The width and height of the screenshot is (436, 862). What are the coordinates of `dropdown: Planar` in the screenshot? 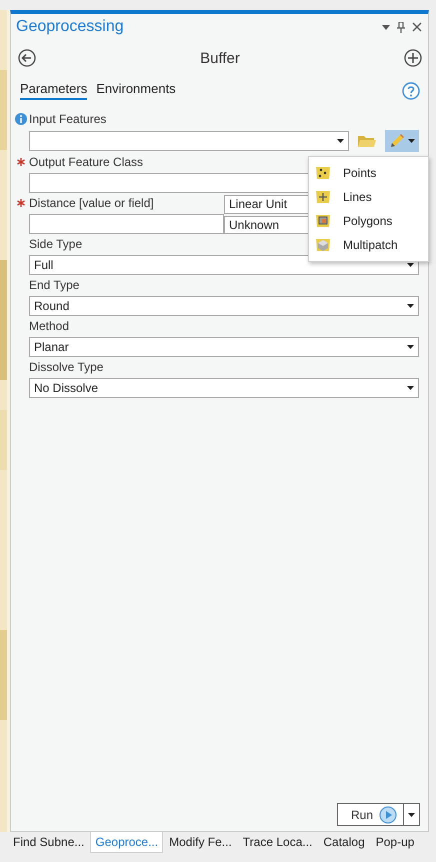 It's located at (224, 347).